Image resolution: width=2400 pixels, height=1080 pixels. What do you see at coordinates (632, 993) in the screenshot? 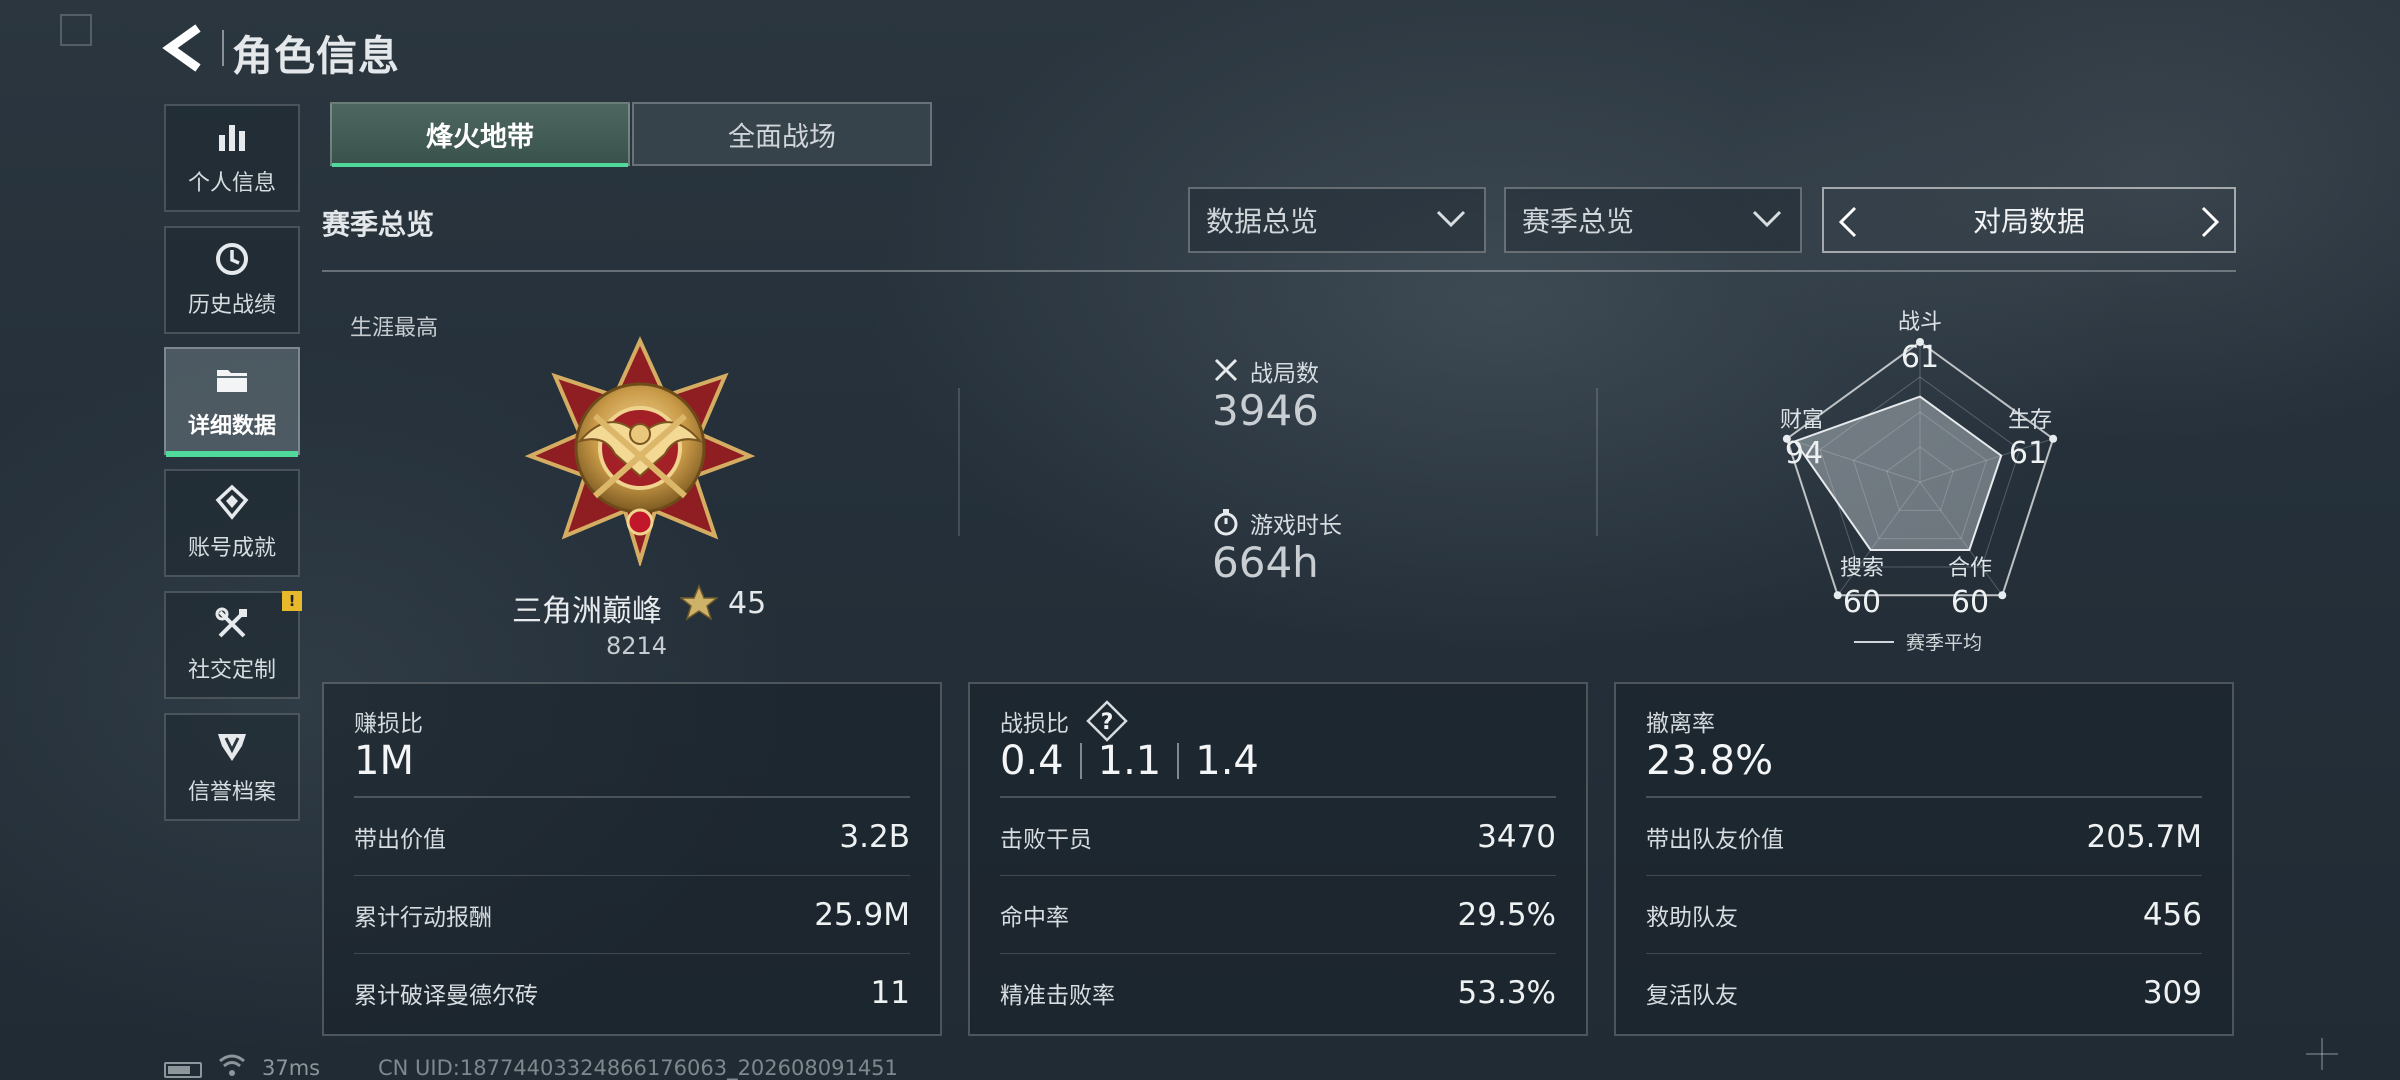
I see `stat-row: 累计破译曼德尔砖 11` at bounding box center [632, 993].